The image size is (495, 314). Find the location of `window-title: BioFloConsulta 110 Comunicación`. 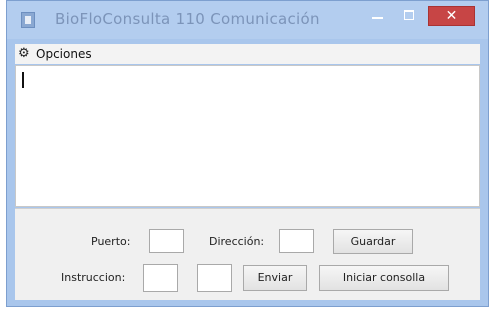

window-title: BioFloConsulta 110 Comunicación is located at coordinates (187, 19).